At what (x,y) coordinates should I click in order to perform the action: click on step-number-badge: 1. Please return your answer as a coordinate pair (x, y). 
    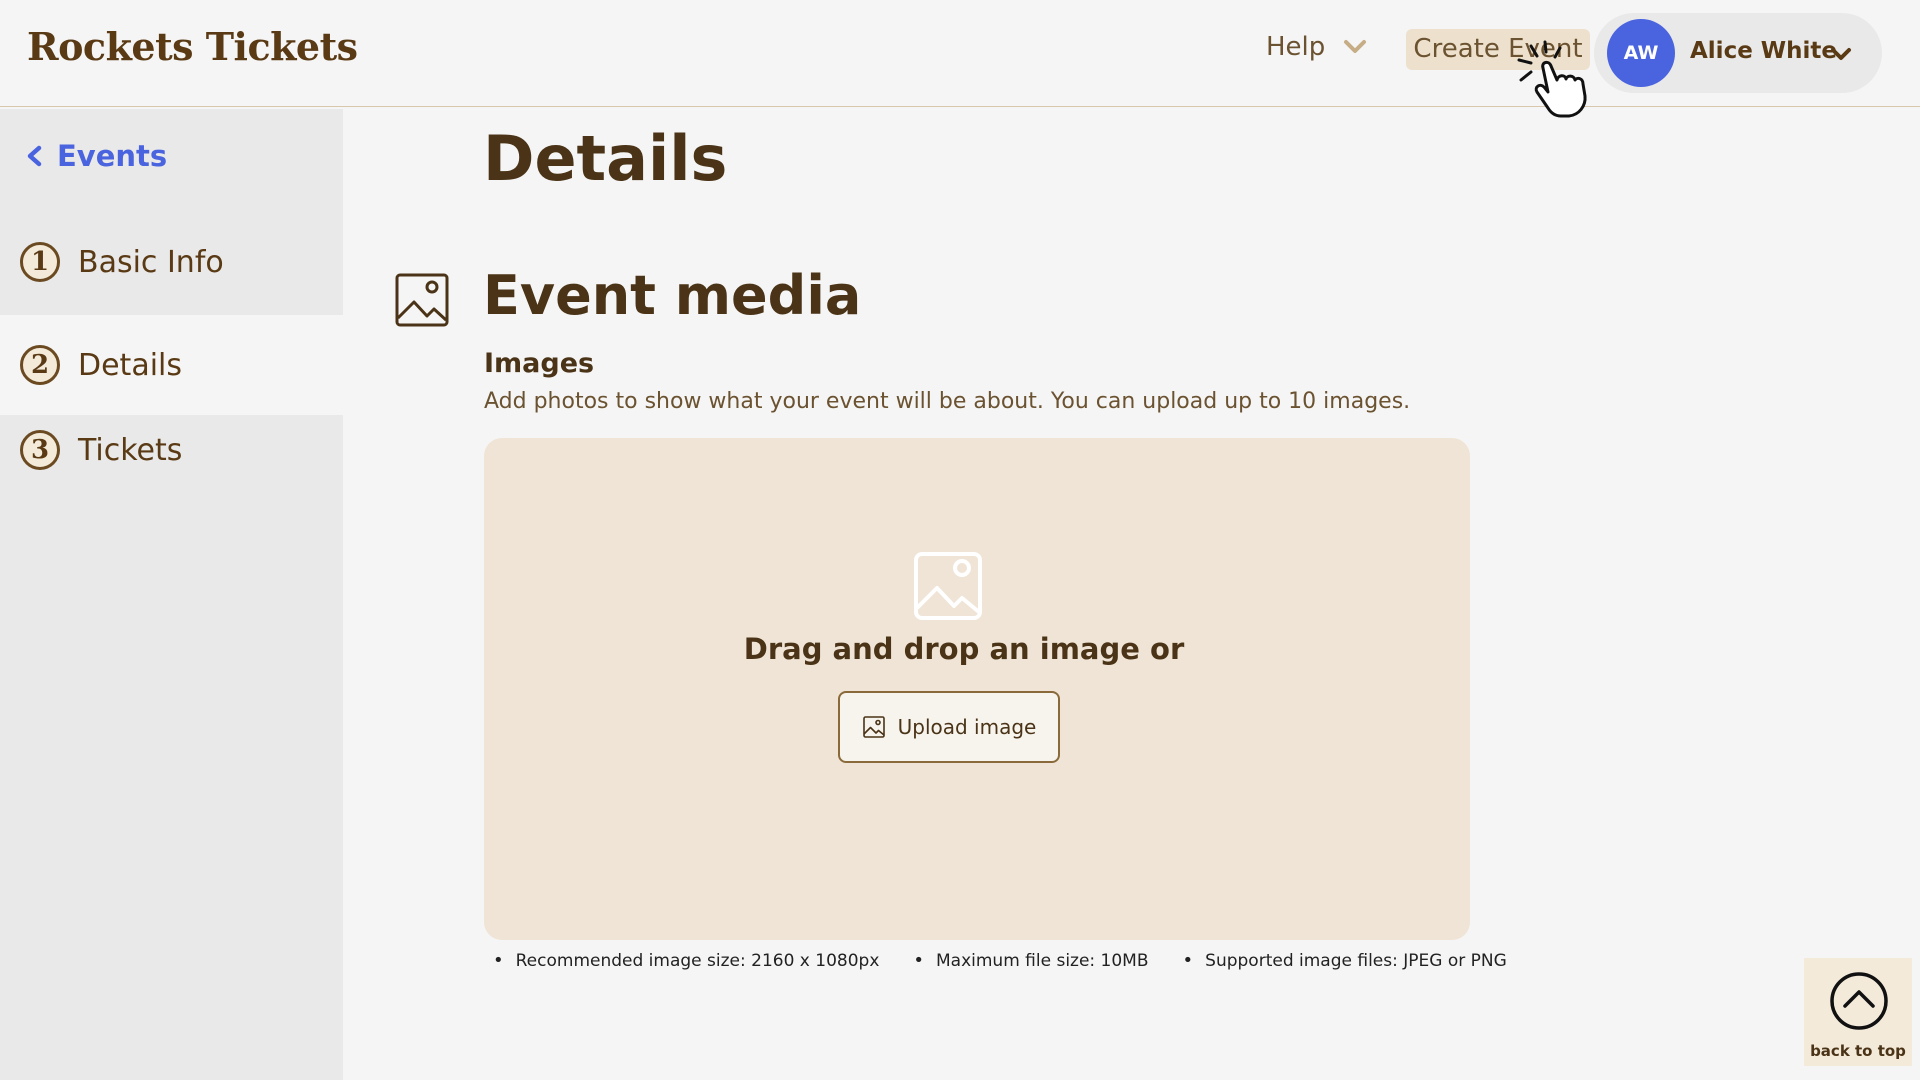
    Looking at the image, I should click on (40, 262).